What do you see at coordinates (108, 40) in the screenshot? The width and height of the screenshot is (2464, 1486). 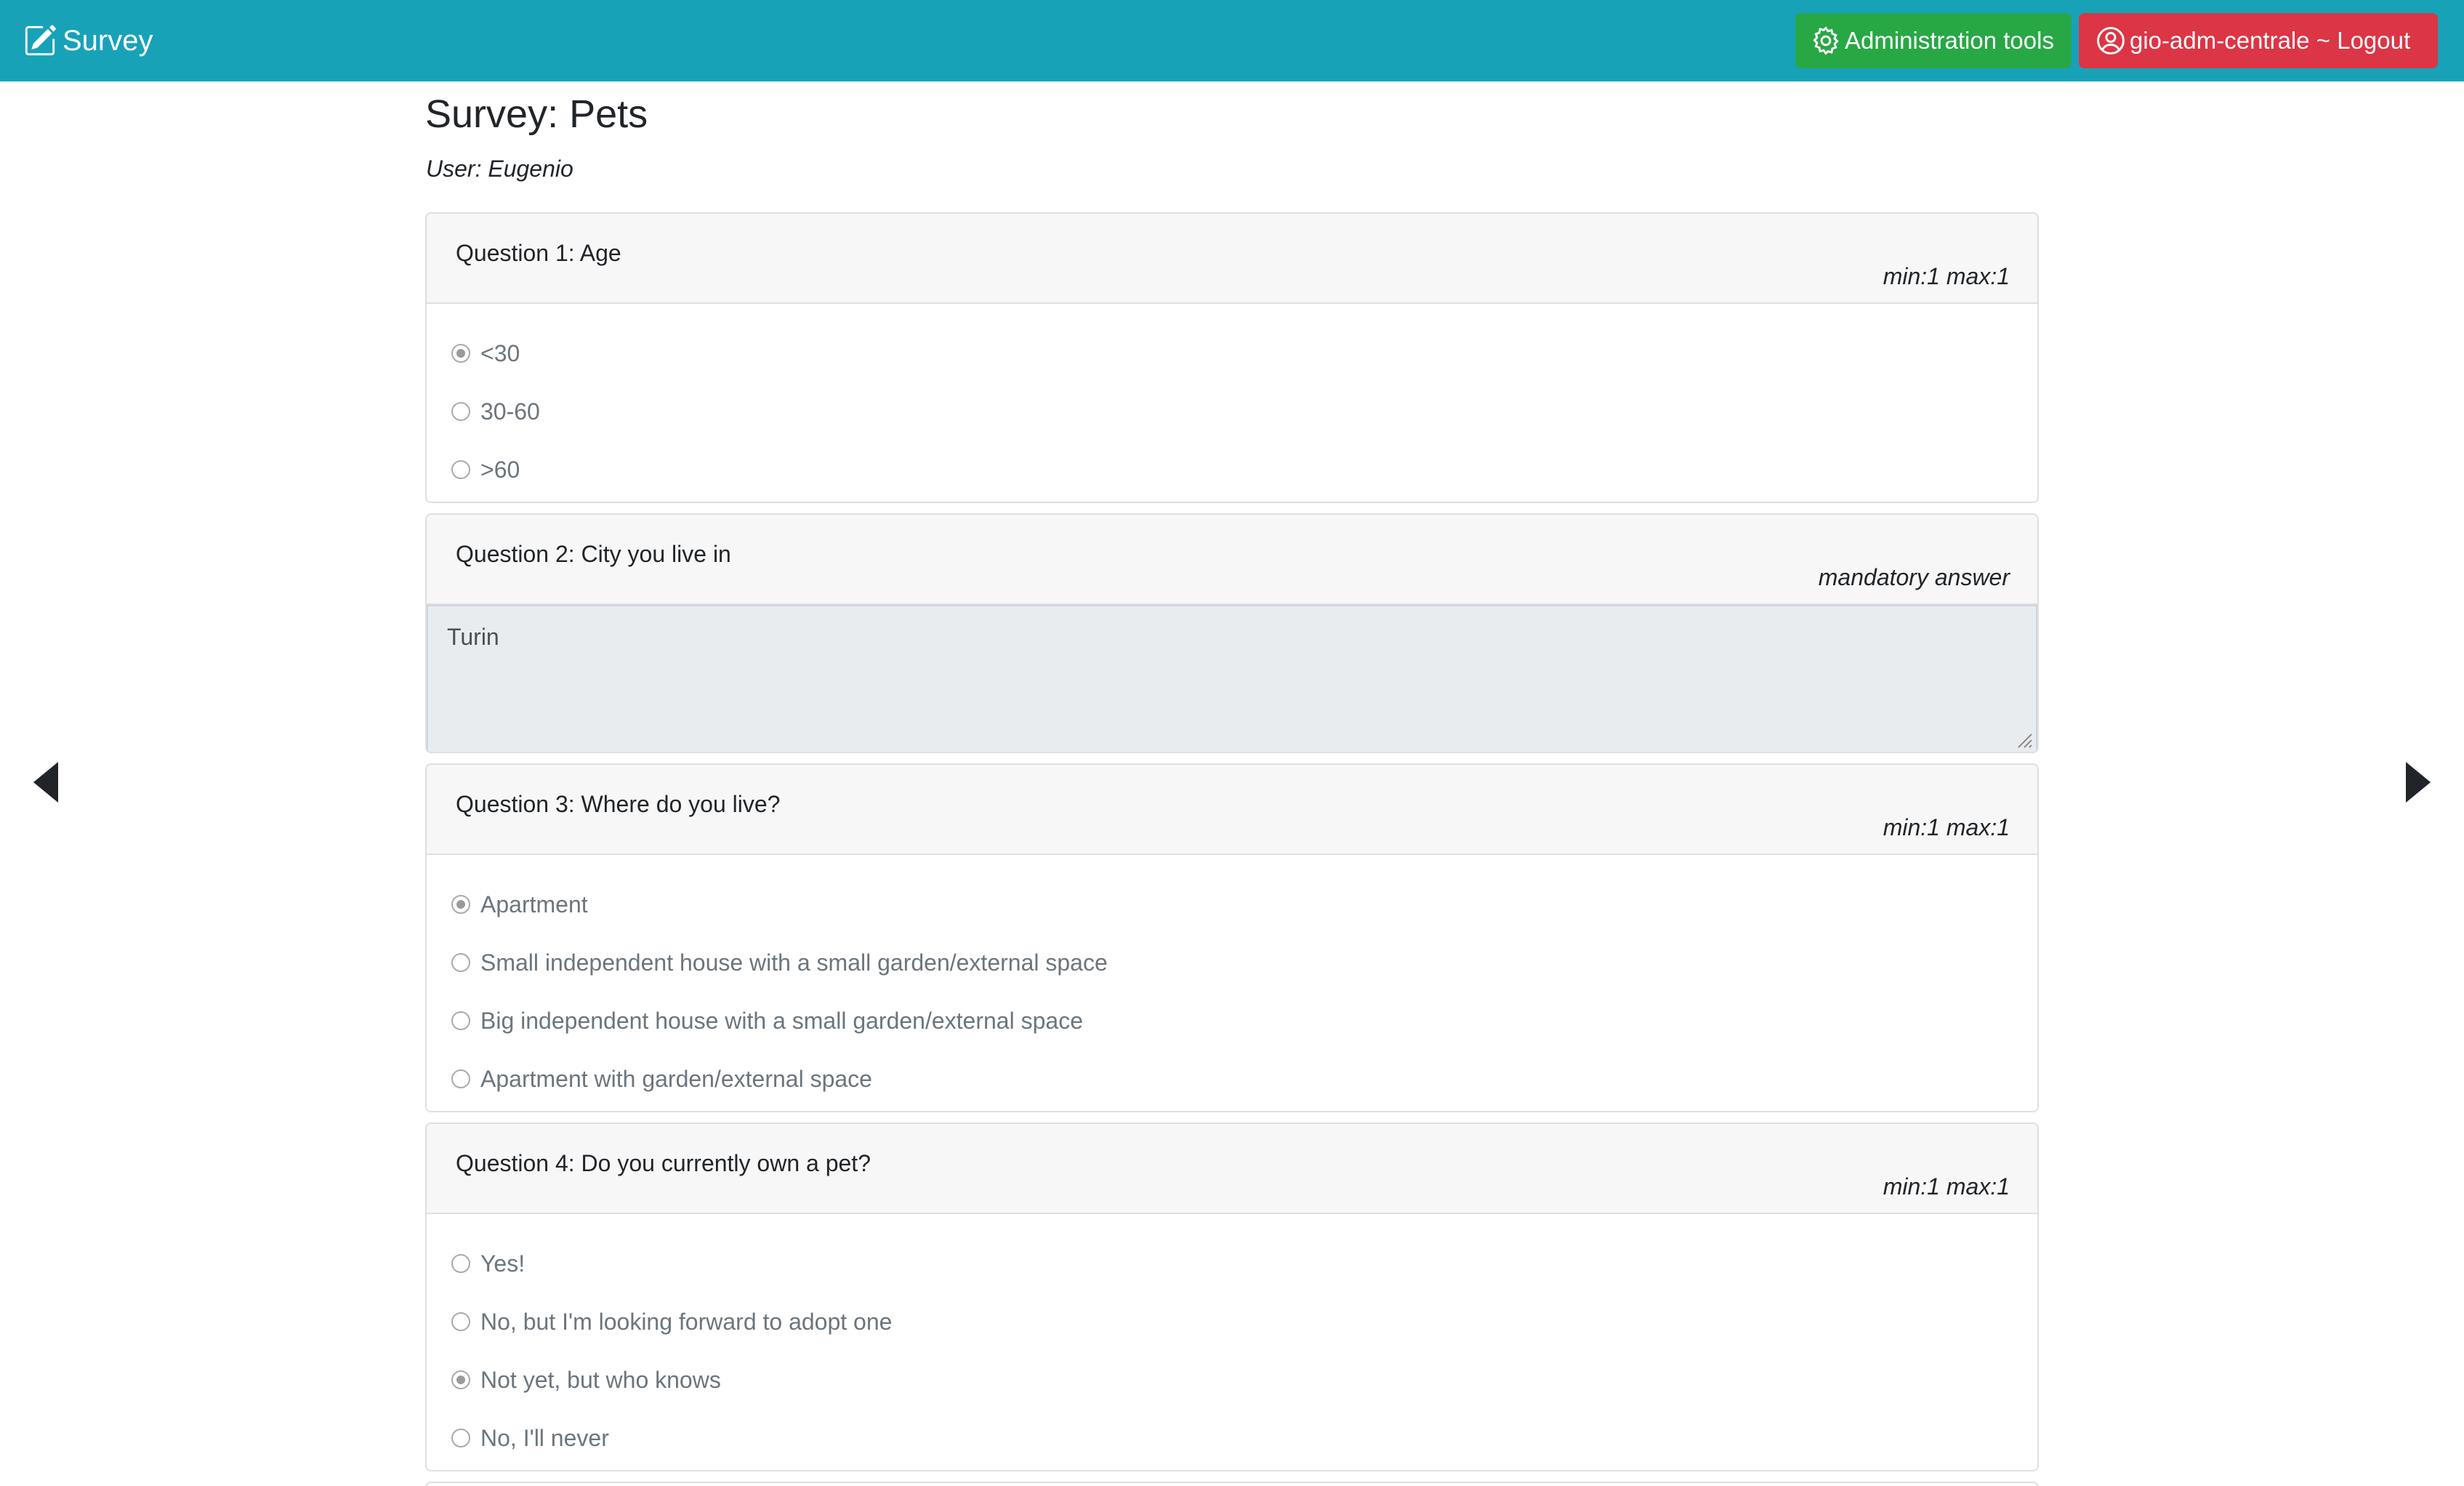 I see `brand-label: Survey` at bounding box center [108, 40].